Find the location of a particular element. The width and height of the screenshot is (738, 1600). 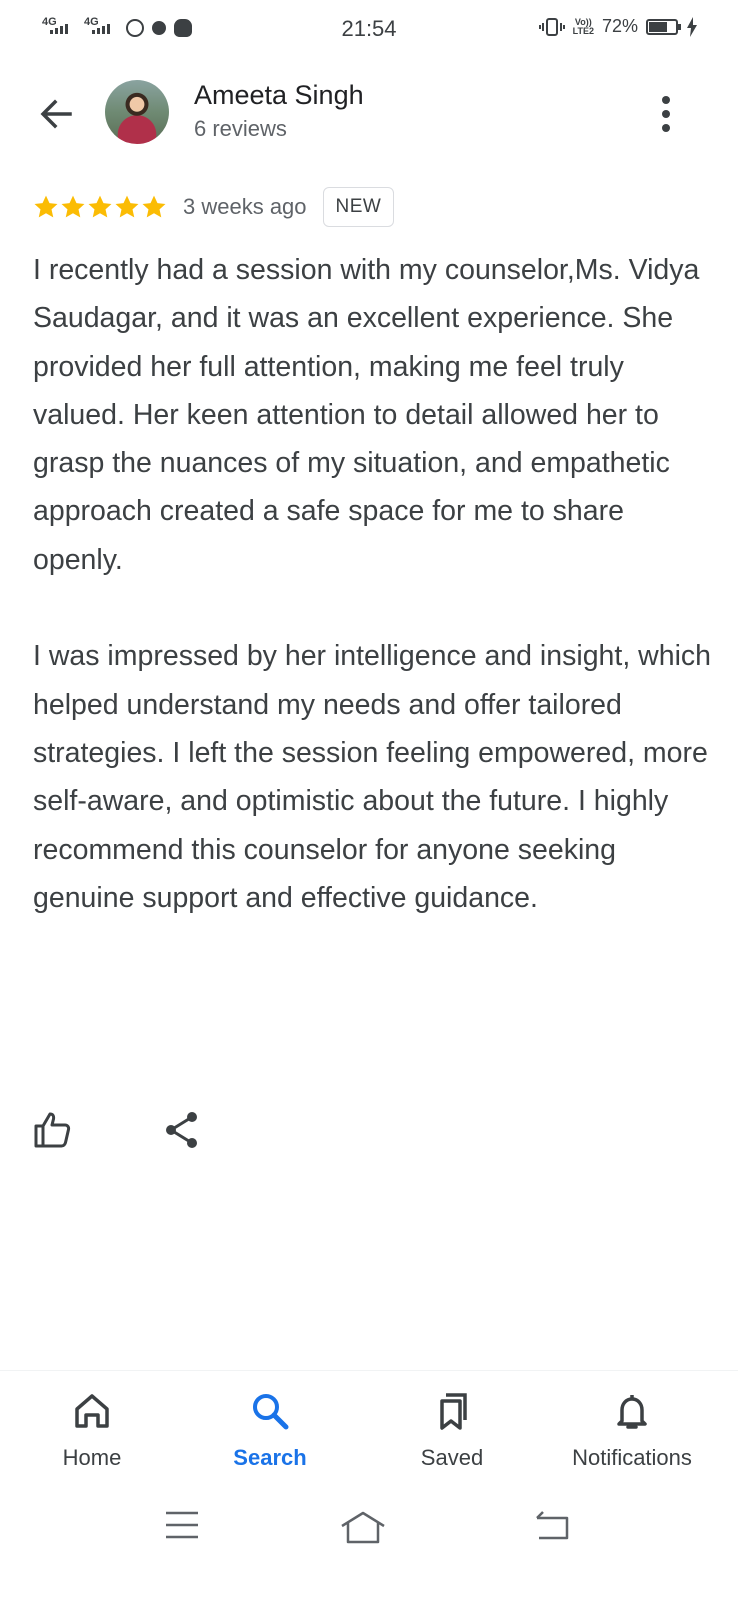

back-arrow-icon is located at coordinates (56, 114).